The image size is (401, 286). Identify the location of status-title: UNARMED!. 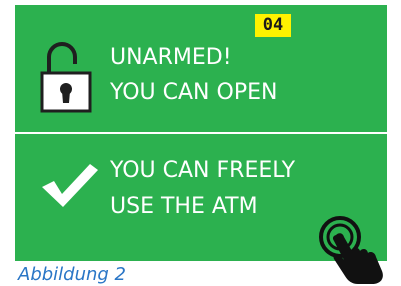
(171, 57).